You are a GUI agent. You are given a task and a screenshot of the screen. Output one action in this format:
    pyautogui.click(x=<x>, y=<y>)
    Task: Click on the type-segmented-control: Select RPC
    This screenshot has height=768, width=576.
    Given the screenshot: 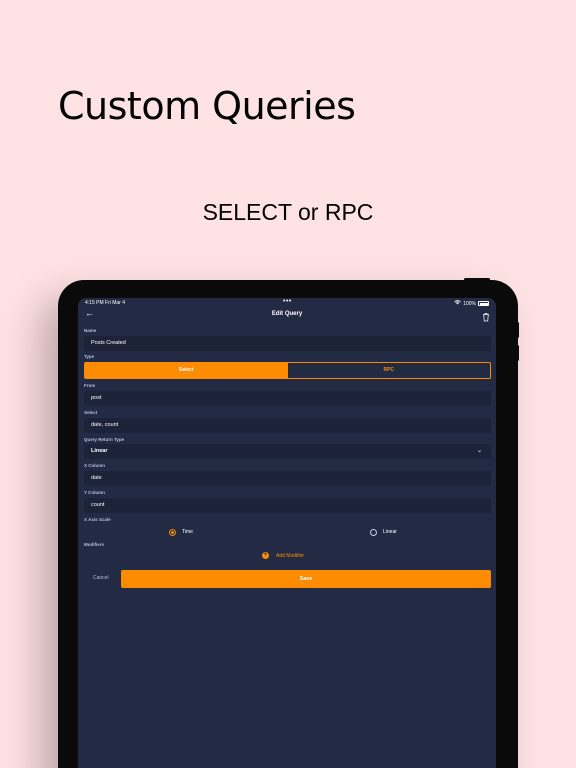 What is the action you would take?
    pyautogui.click(x=287, y=370)
    